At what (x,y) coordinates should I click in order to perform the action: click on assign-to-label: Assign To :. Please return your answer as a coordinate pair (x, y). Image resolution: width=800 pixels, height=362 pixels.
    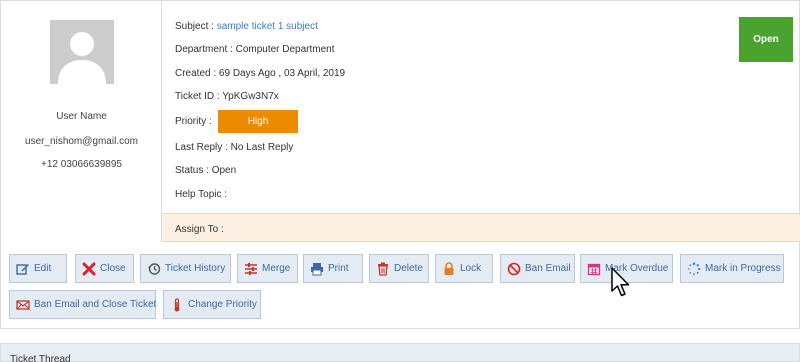
    Looking at the image, I should click on (199, 229).